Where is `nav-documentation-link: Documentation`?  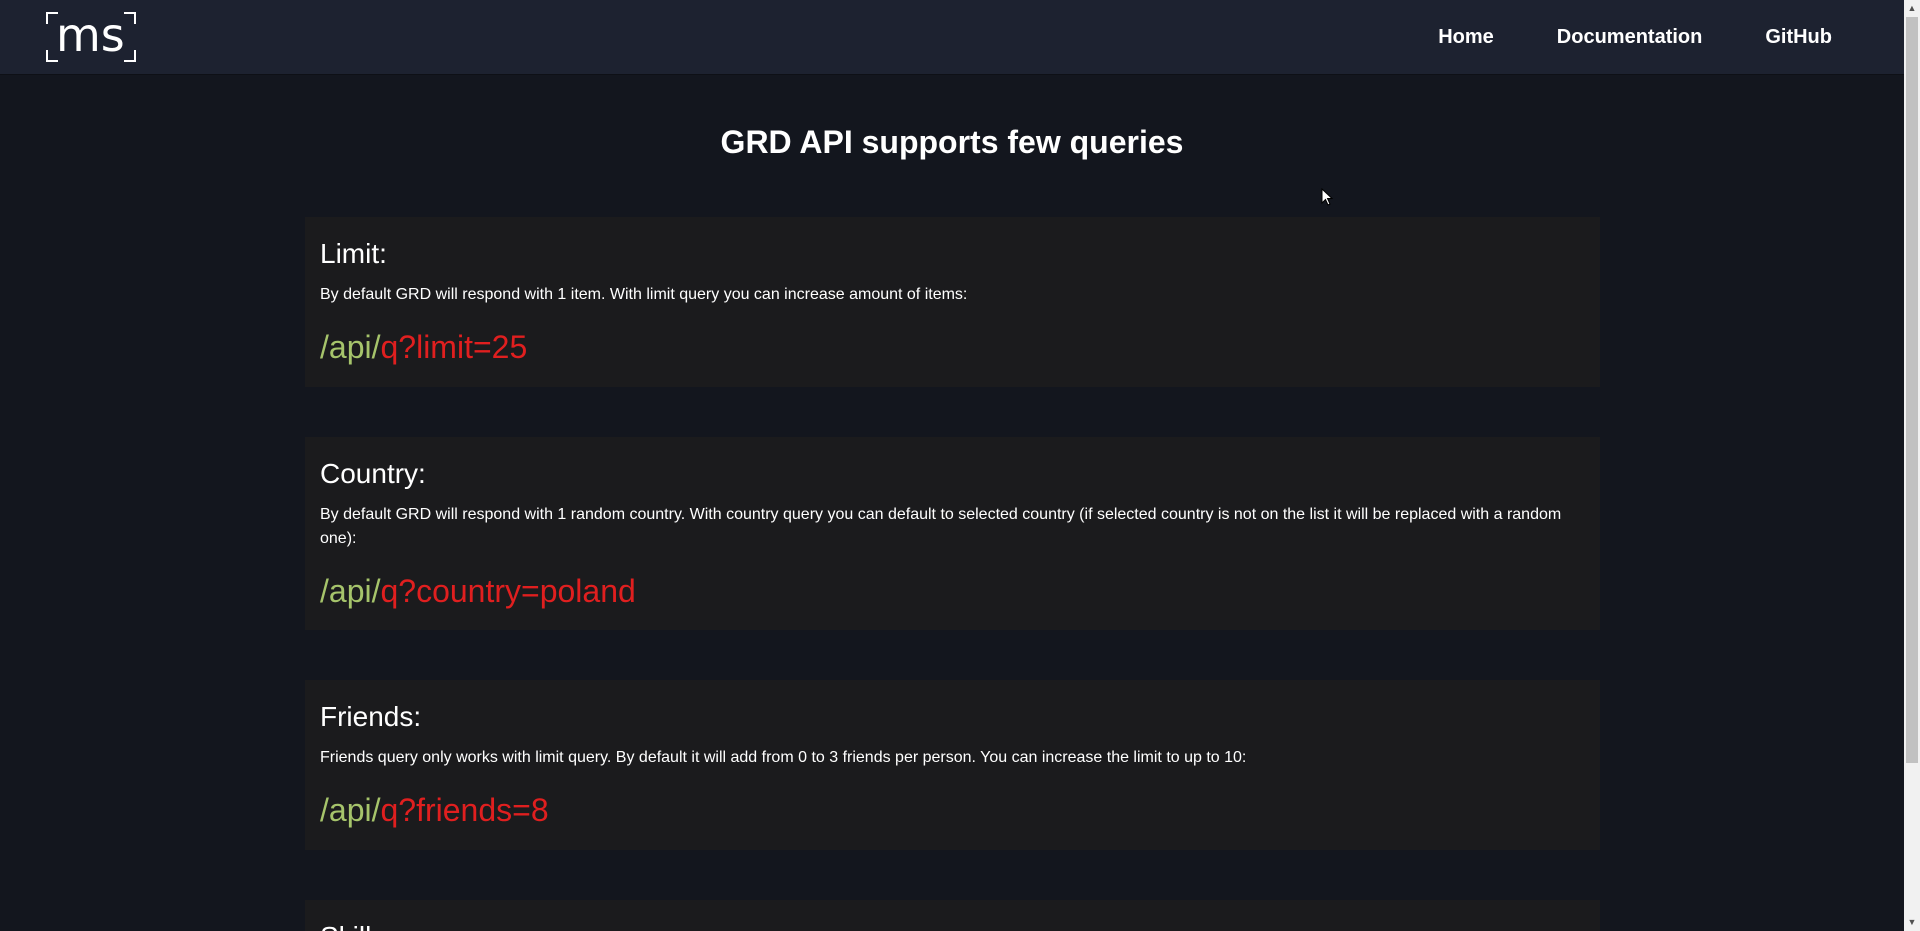
nav-documentation-link: Documentation is located at coordinates (1630, 37).